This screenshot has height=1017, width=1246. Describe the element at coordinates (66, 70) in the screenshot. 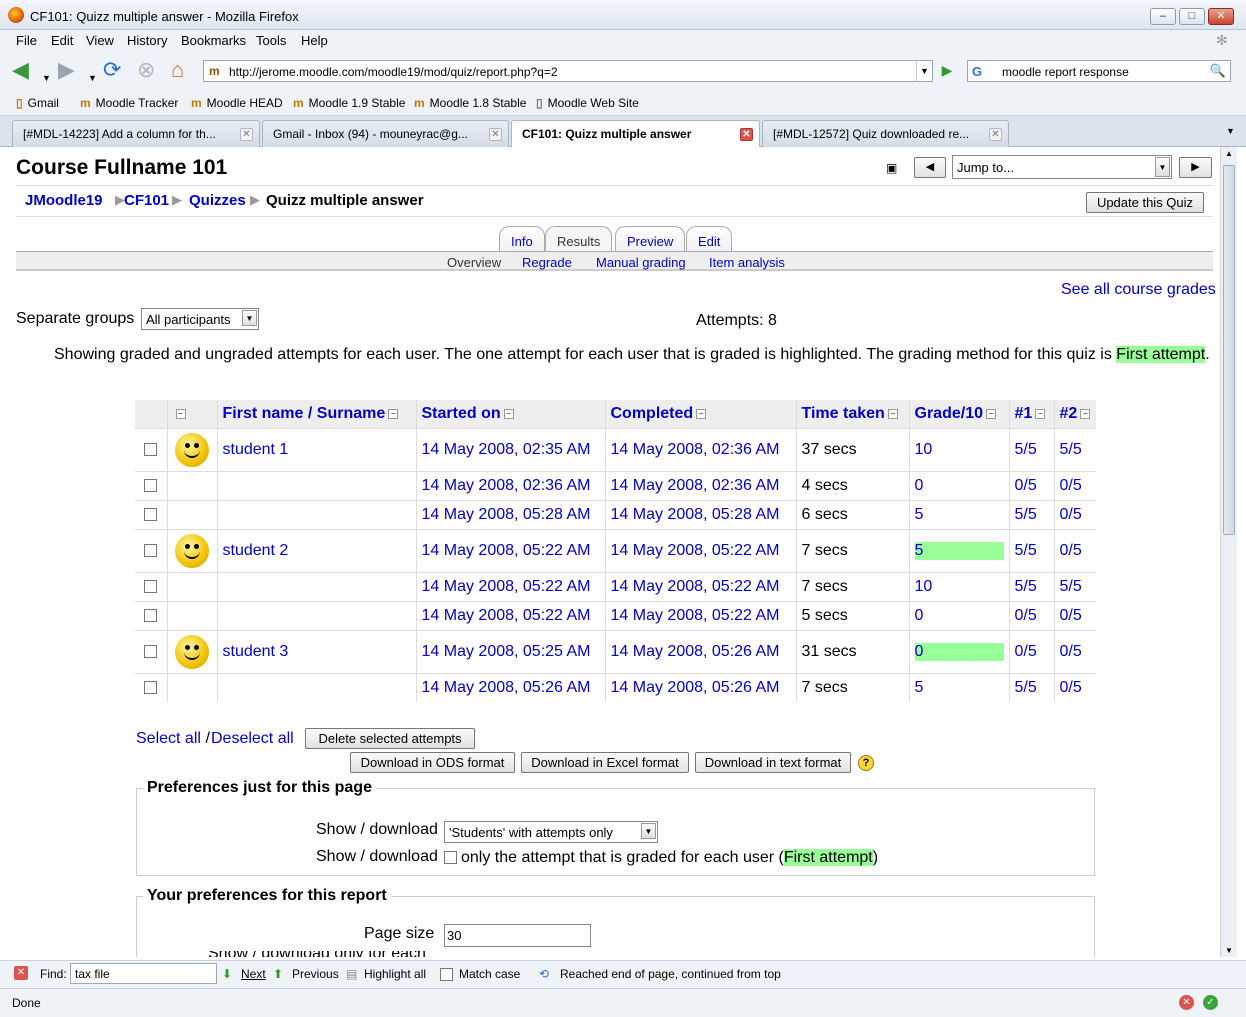

I see `forward-icon: ▶` at that location.